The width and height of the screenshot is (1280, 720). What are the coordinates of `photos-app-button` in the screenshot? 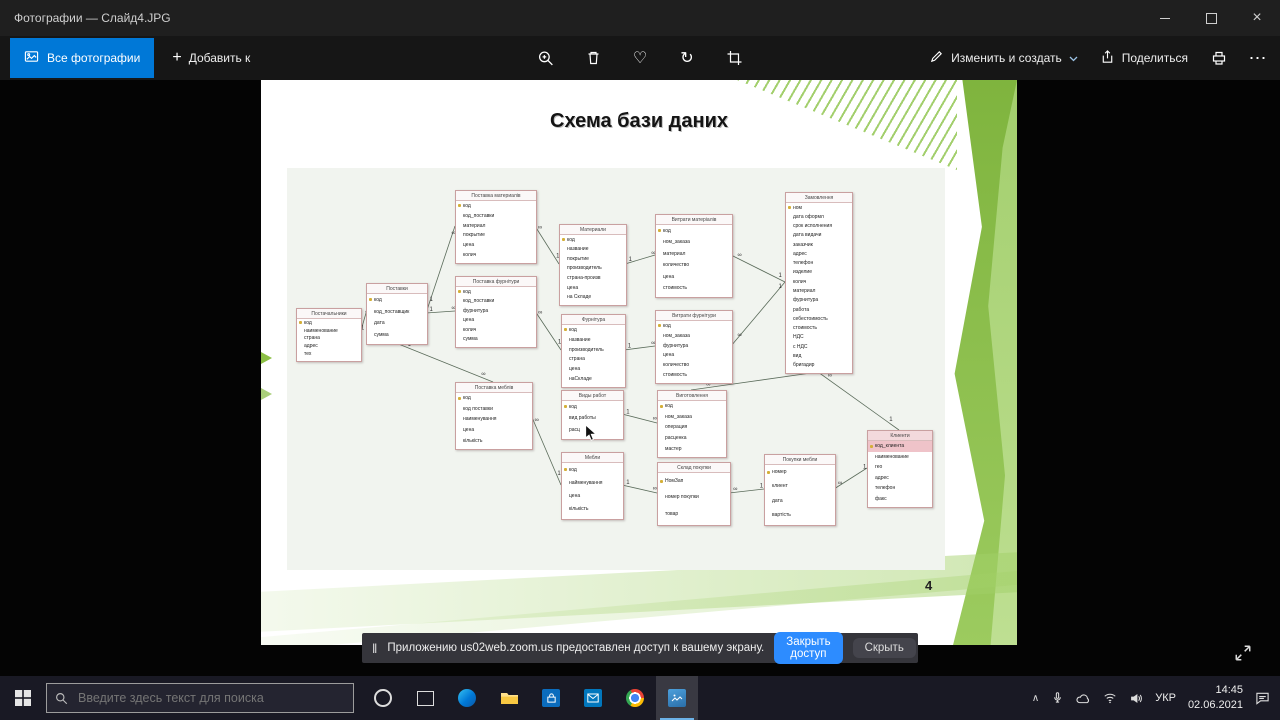 It's located at (677, 698).